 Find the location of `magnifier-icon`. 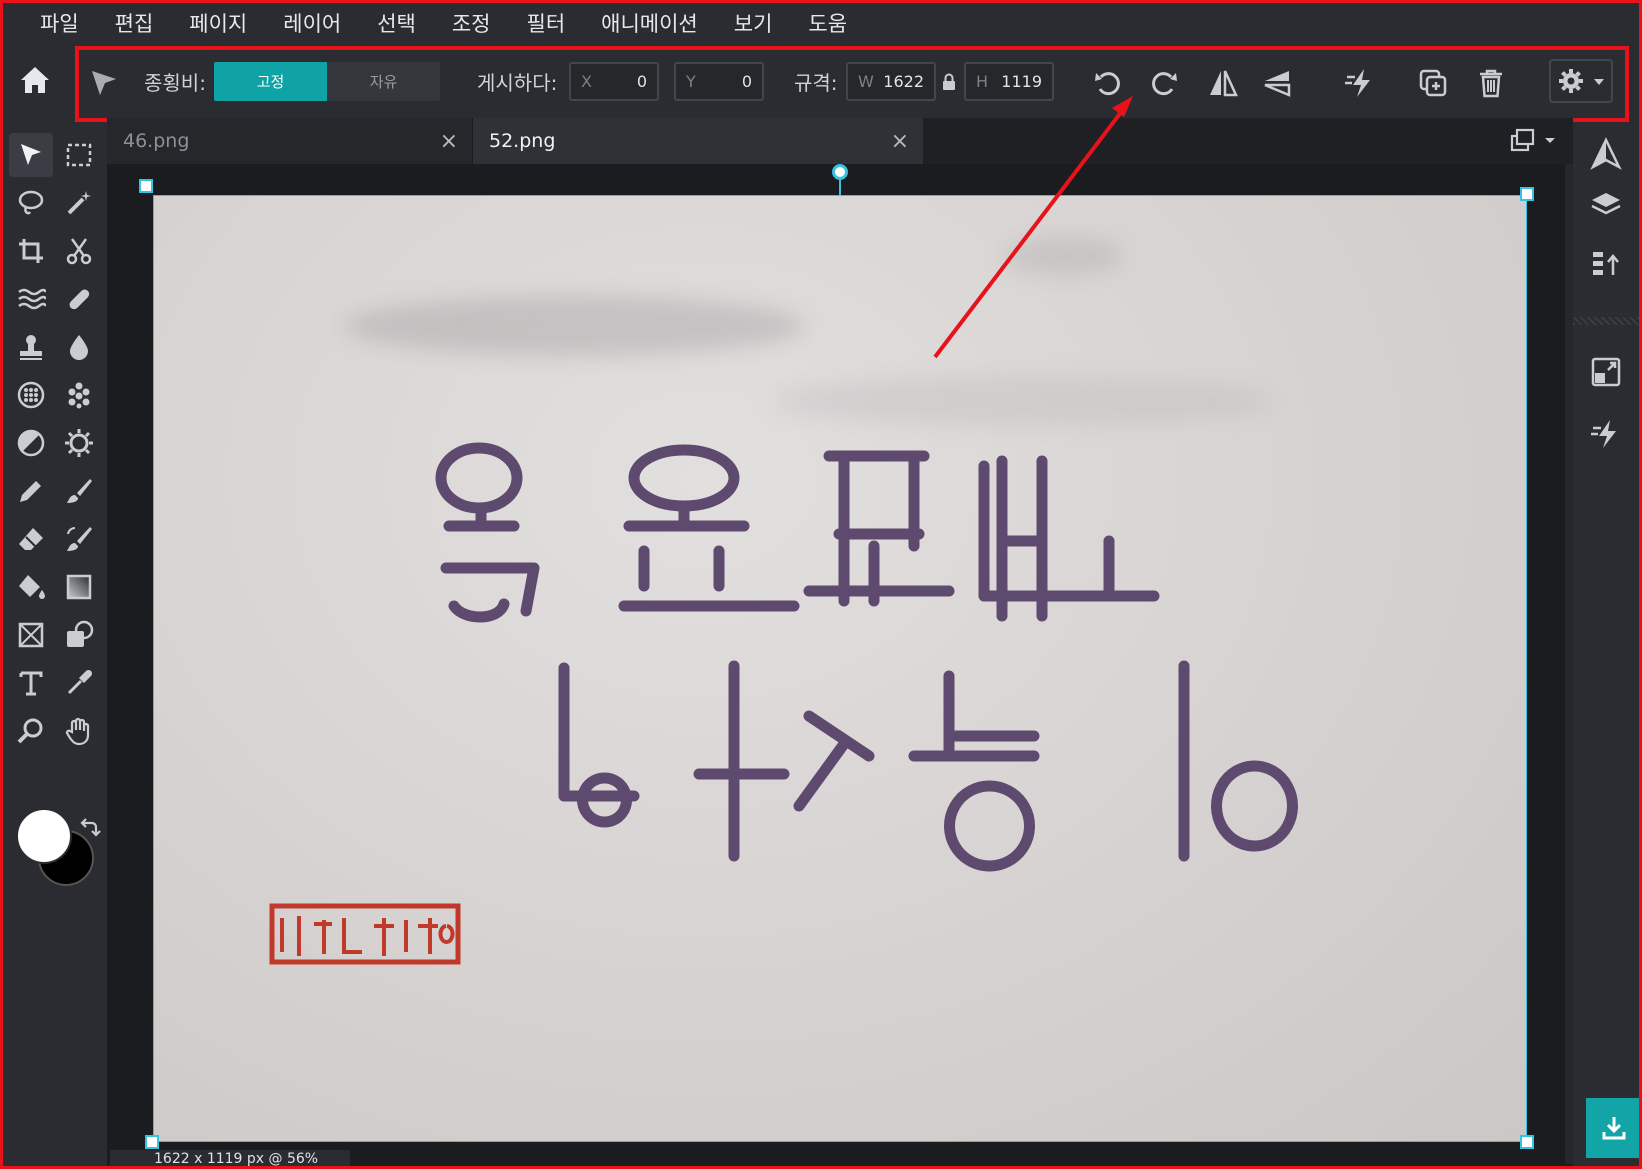

magnifier-icon is located at coordinates (30, 731).